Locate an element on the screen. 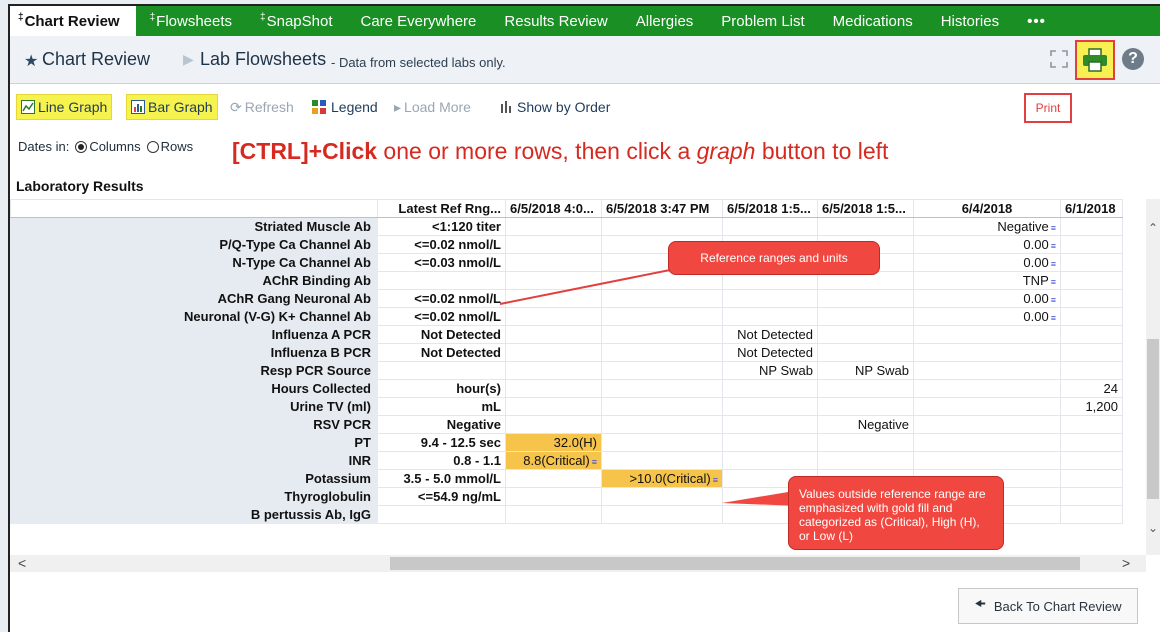  bar-graph-button: Bar Graph is located at coordinates (172, 107).